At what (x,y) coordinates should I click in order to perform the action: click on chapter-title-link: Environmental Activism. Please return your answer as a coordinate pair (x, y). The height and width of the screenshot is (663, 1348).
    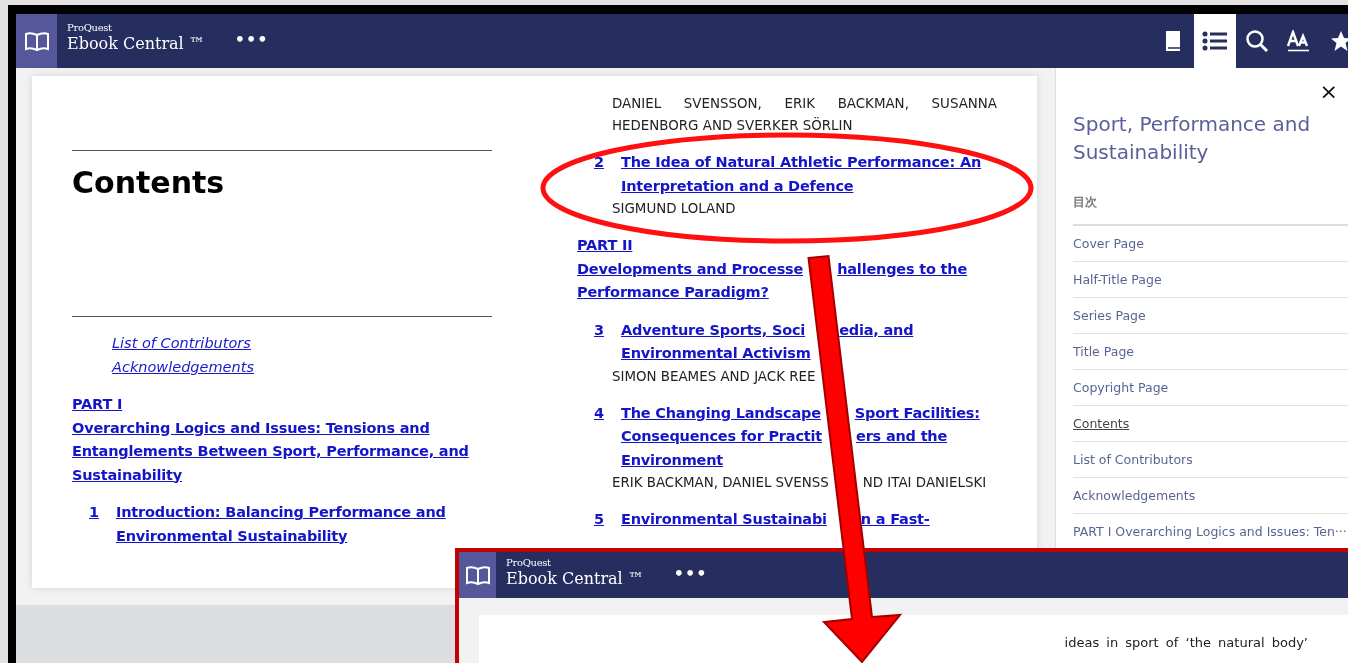
    Looking at the image, I should click on (716, 354).